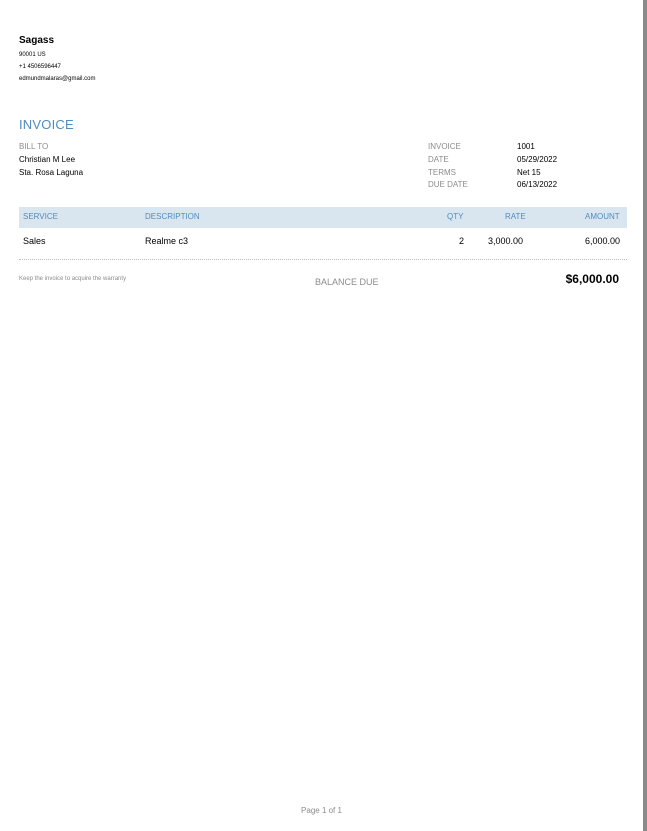 The width and height of the screenshot is (647, 831). Describe the element at coordinates (73, 279) in the screenshot. I see `warranty-note: Keep the invoice to acquire the warranty` at that location.